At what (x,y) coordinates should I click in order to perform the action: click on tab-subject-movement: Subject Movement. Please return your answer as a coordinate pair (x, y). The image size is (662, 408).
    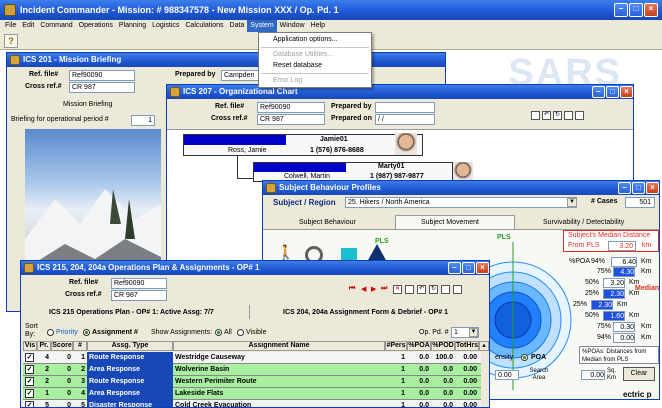
    Looking at the image, I should click on (450, 222).